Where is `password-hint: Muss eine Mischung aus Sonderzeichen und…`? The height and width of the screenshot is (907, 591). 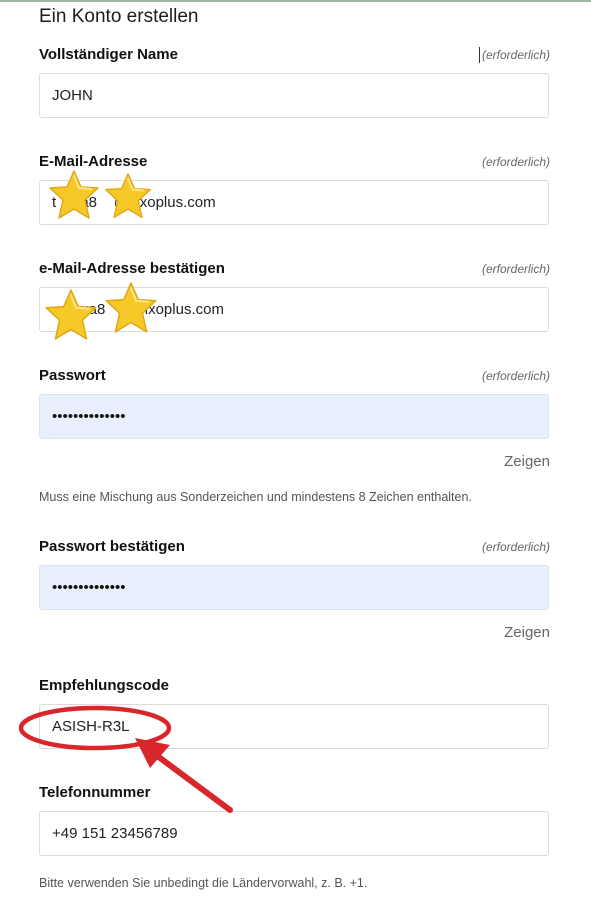
password-hint: Muss eine Mischung aus Sonderzeichen und… is located at coordinates (255, 497).